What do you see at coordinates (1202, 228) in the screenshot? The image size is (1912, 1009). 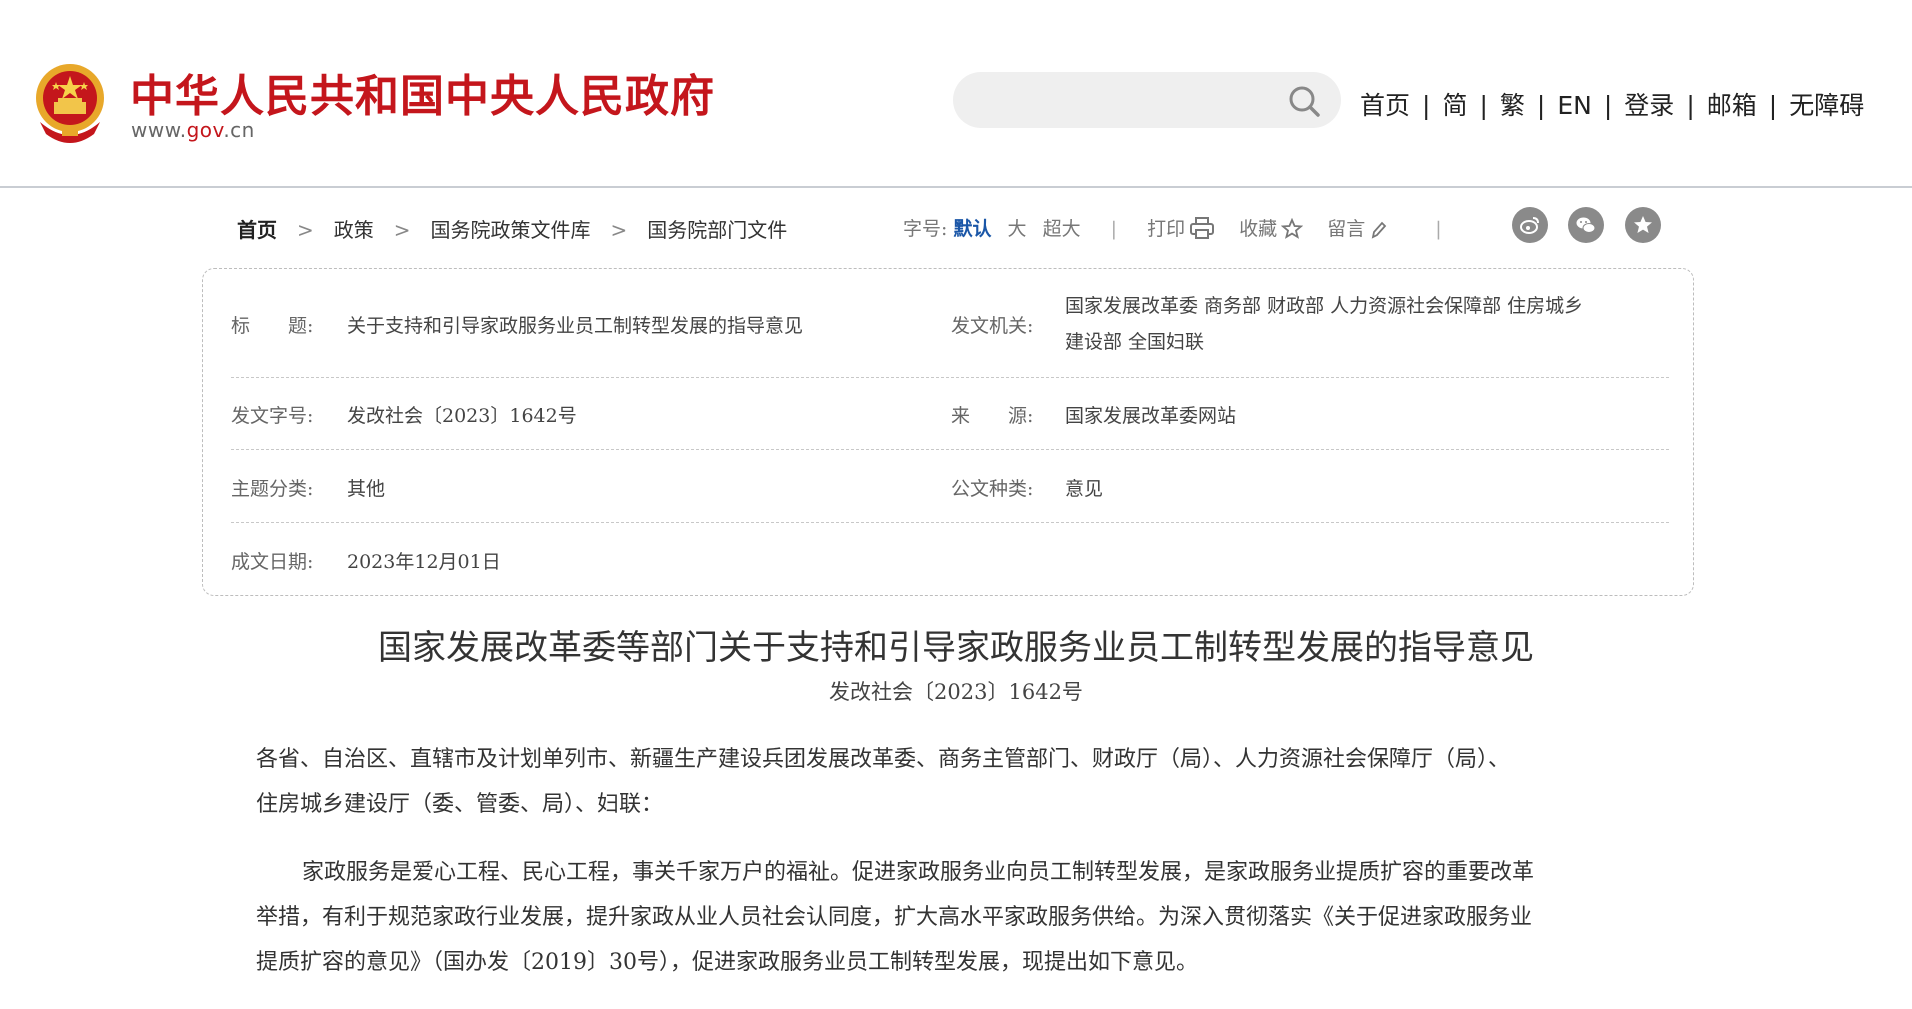 I see `print-icon` at bounding box center [1202, 228].